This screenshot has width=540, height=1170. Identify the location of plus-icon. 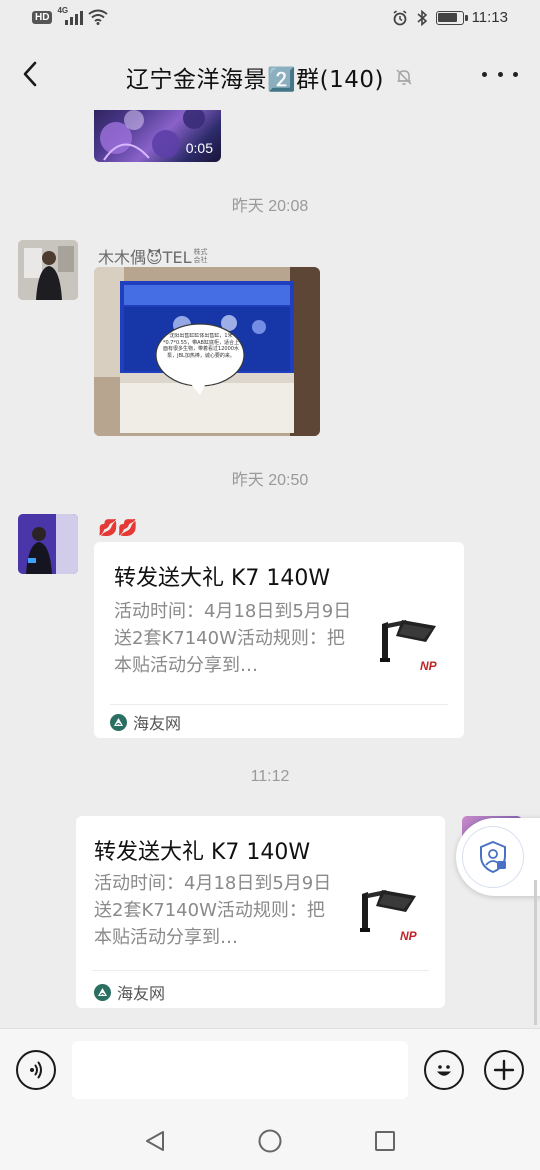
(504, 1070).